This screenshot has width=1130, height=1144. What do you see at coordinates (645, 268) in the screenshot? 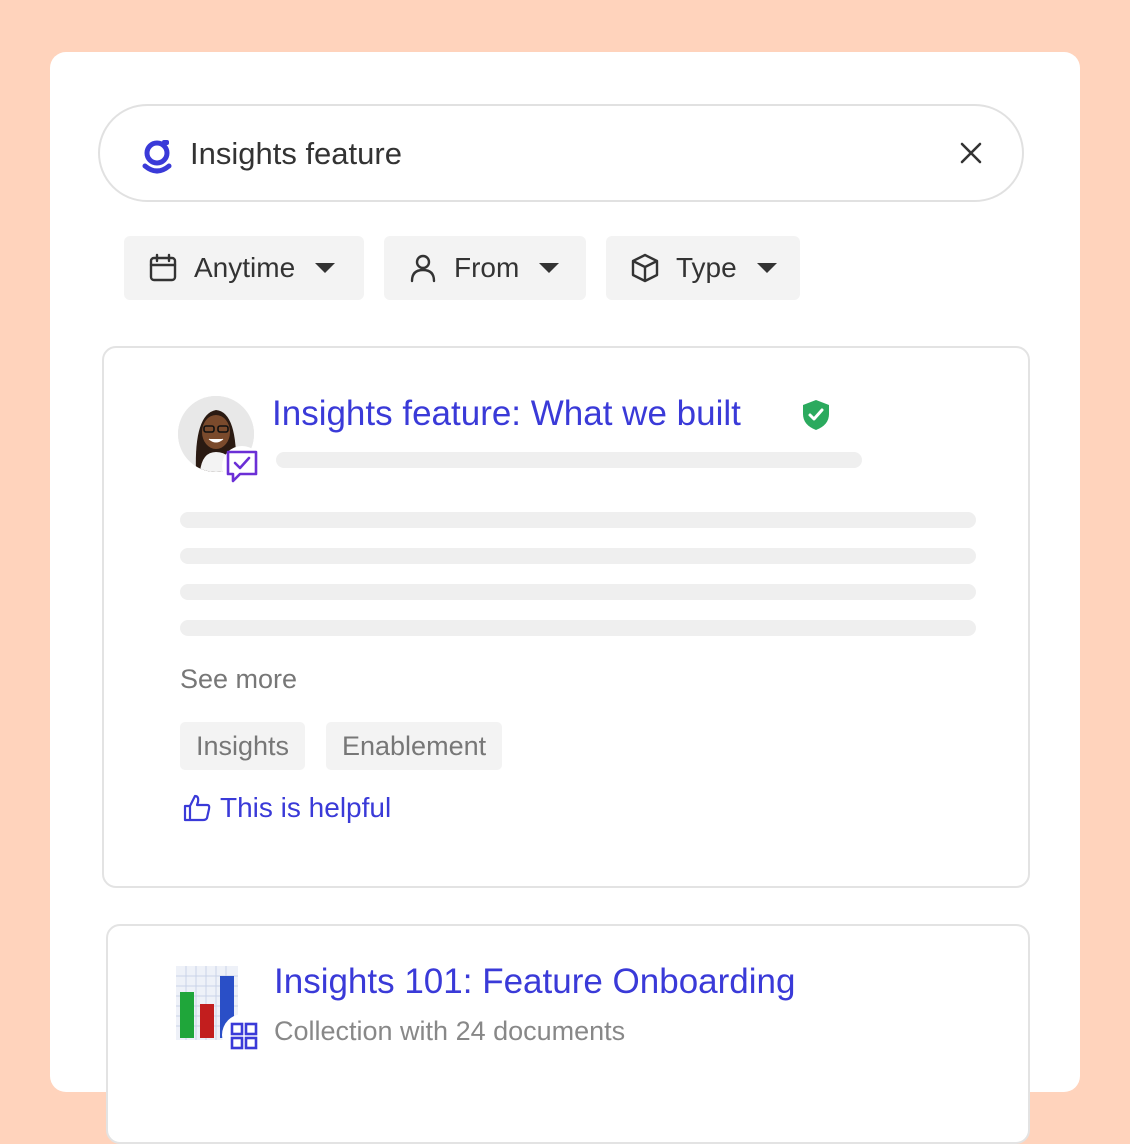
I see `cube-icon` at bounding box center [645, 268].